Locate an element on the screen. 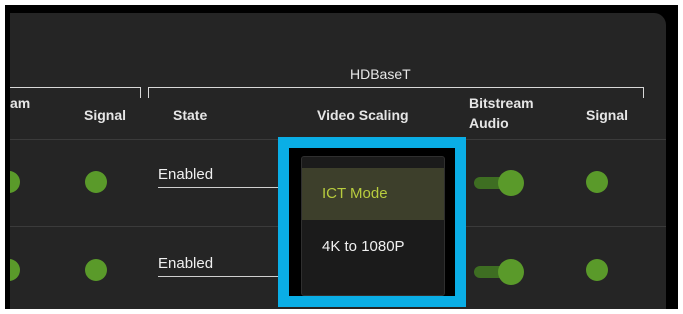 This screenshot has width=683, height=314. column-header-state: State is located at coordinates (190, 115).